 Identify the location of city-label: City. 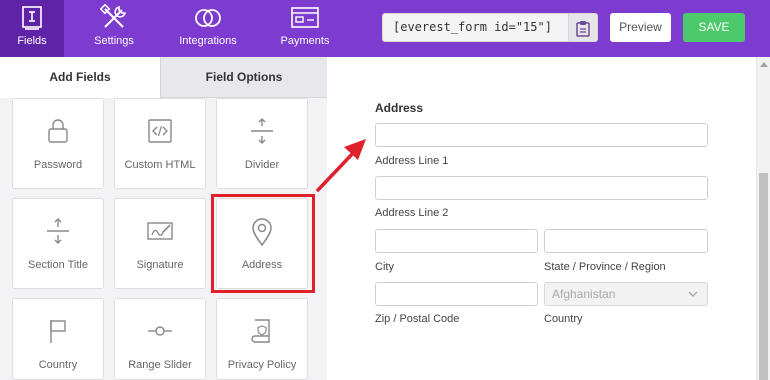
(384, 267).